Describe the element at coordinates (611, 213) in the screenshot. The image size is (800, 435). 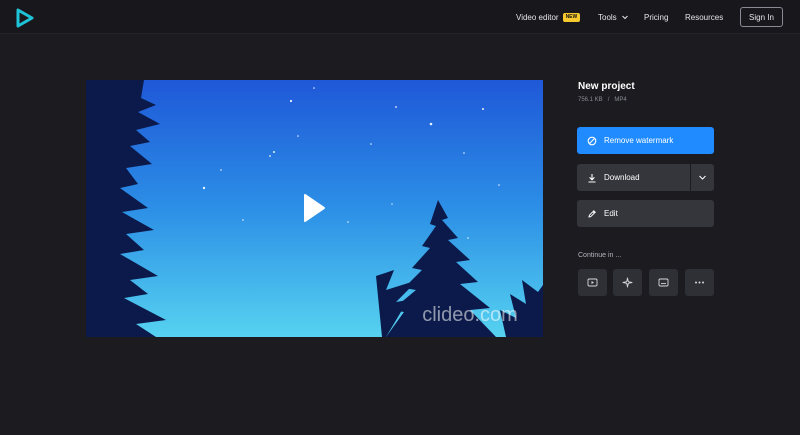
I see `edit-label: Edit` at that location.